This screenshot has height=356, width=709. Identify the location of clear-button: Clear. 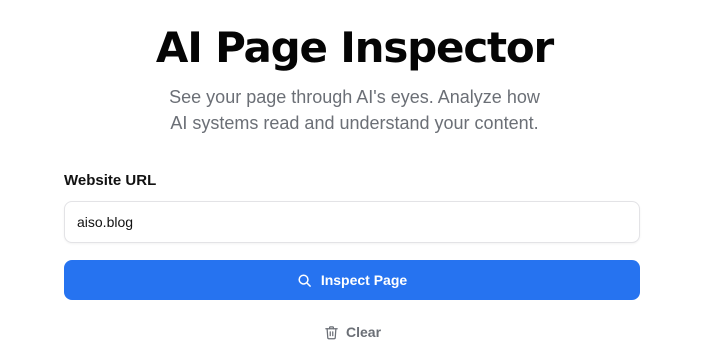
(352, 332).